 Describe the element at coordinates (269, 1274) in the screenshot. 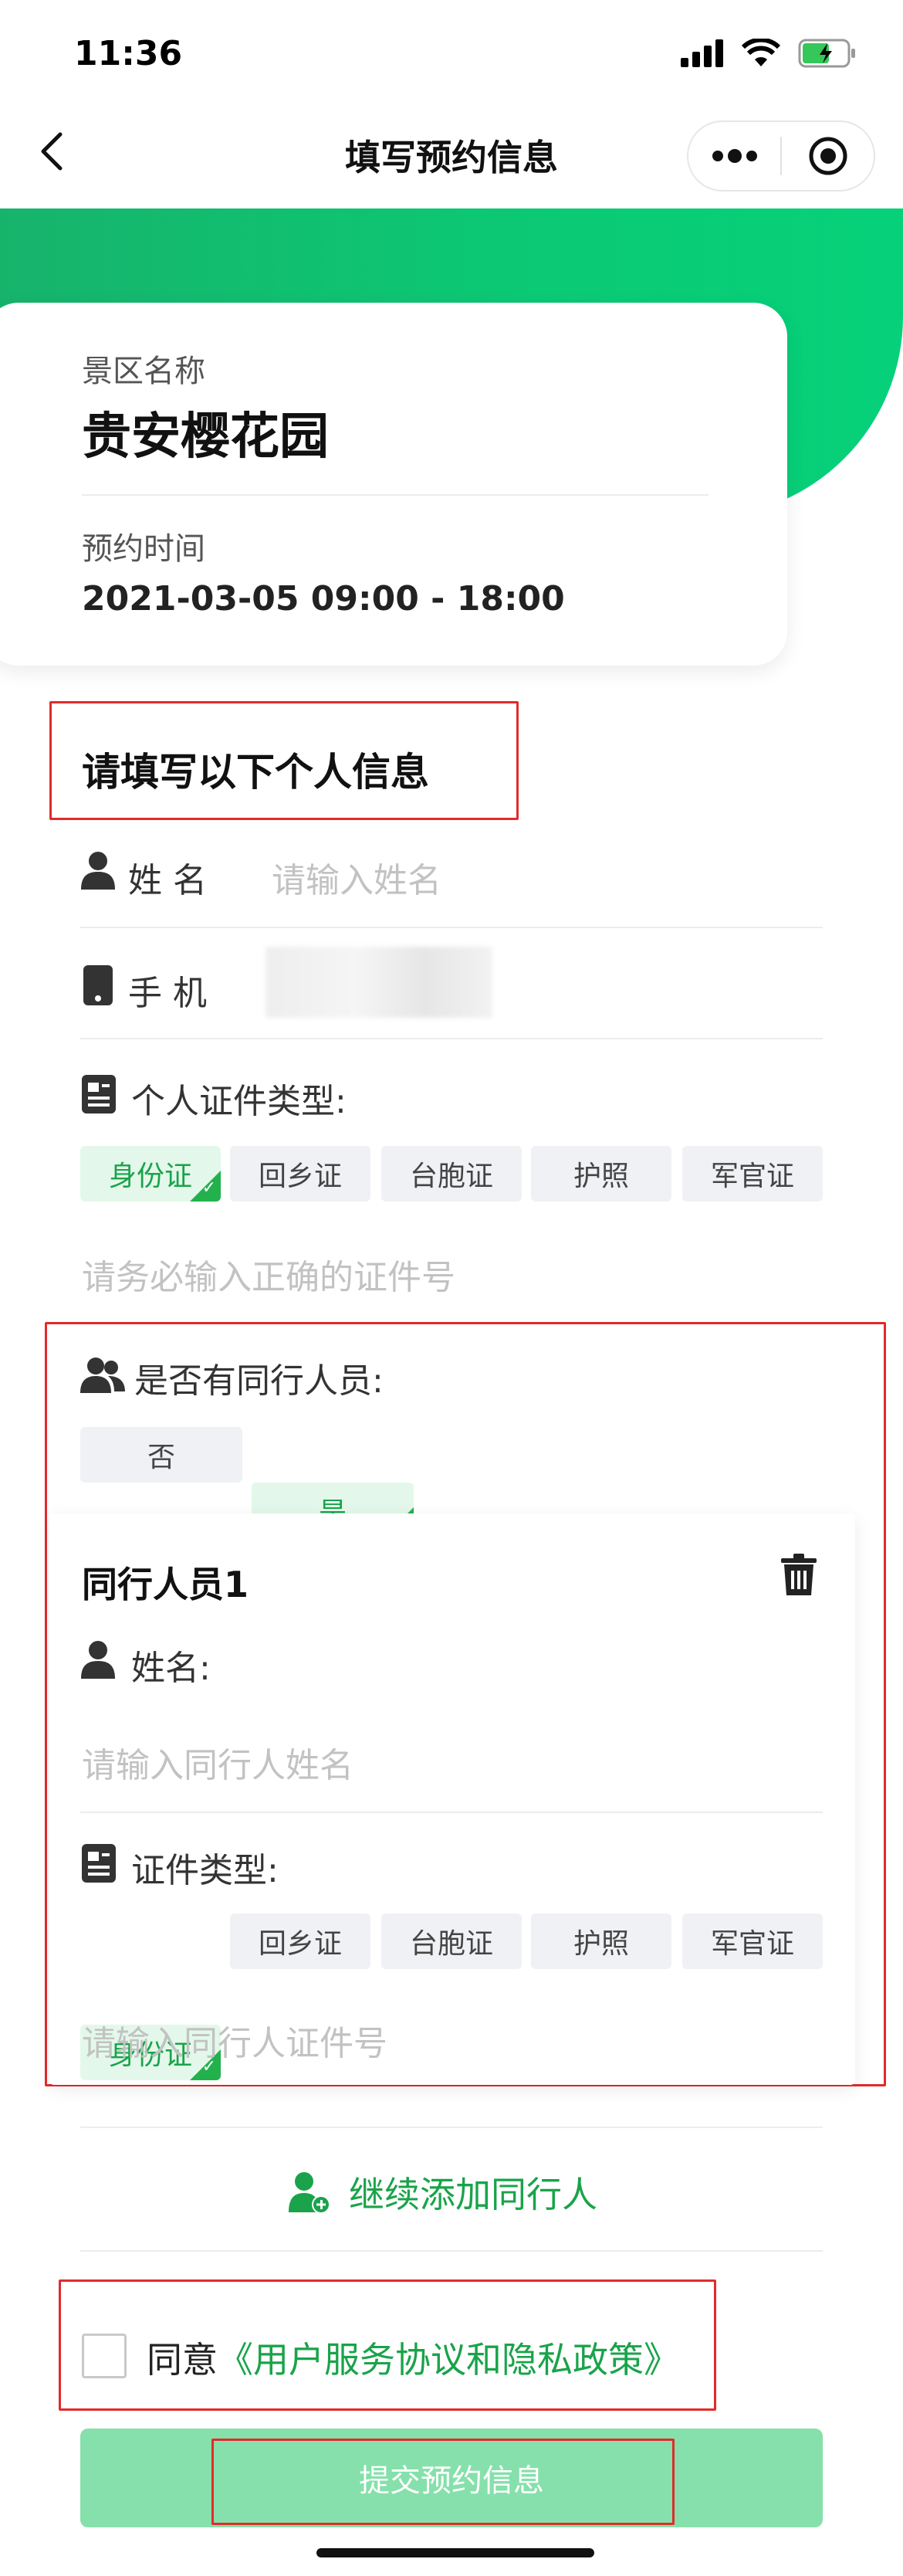

I see `id-number-input: 请务必输入正确的证件号` at that location.